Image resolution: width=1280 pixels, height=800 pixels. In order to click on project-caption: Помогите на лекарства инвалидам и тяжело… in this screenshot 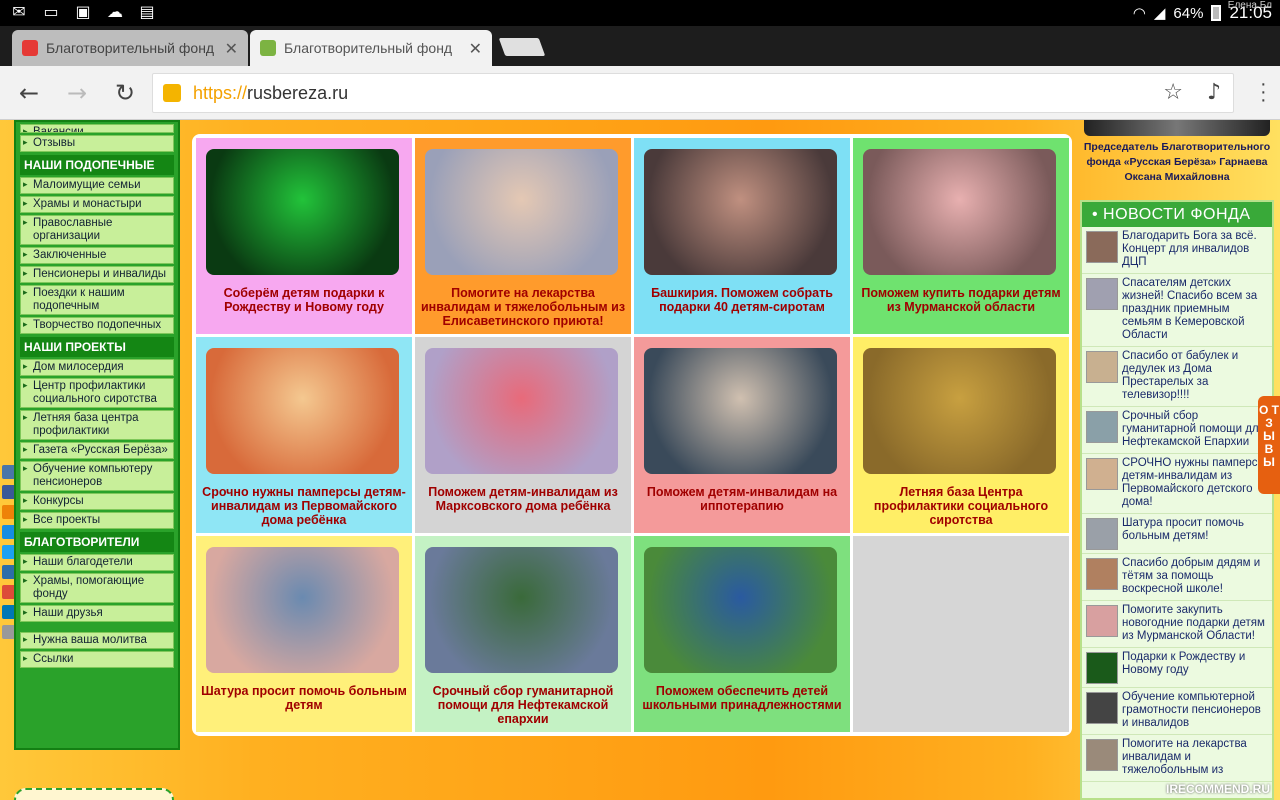, I will do `click(523, 307)`.